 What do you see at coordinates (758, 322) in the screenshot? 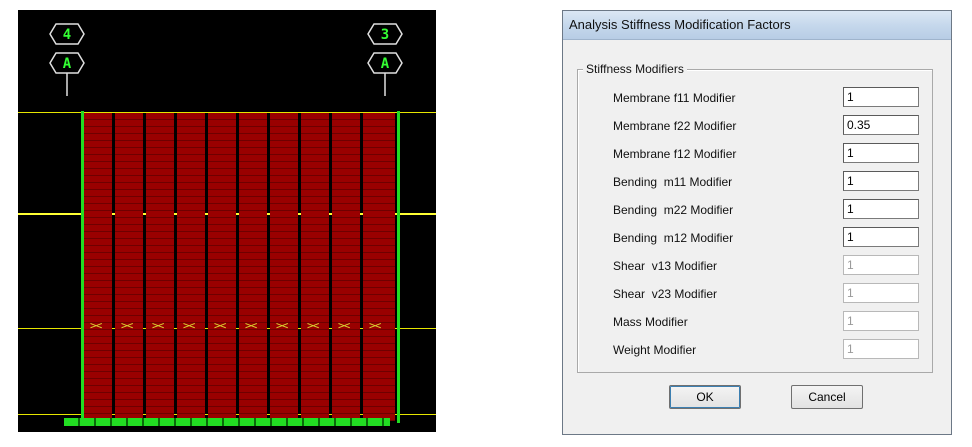
I see `field-row-mass: Mass Modifier` at bounding box center [758, 322].